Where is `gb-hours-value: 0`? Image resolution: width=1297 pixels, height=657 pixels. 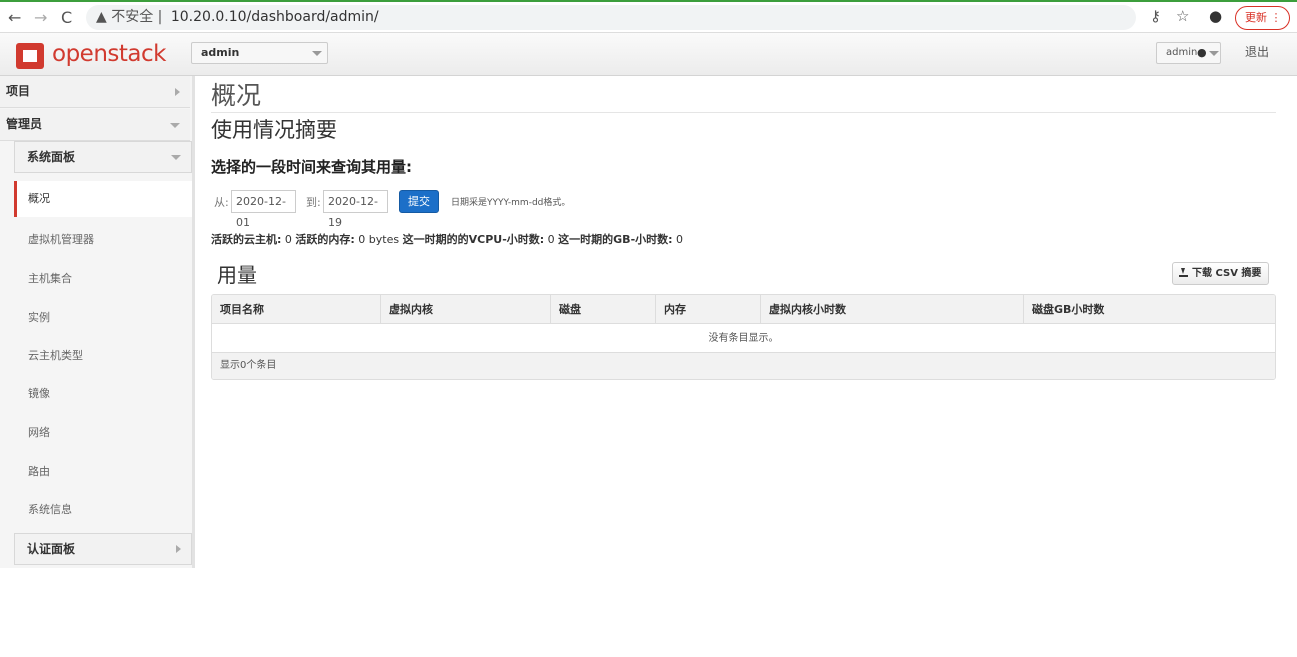 gb-hours-value: 0 is located at coordinates (678, 239).